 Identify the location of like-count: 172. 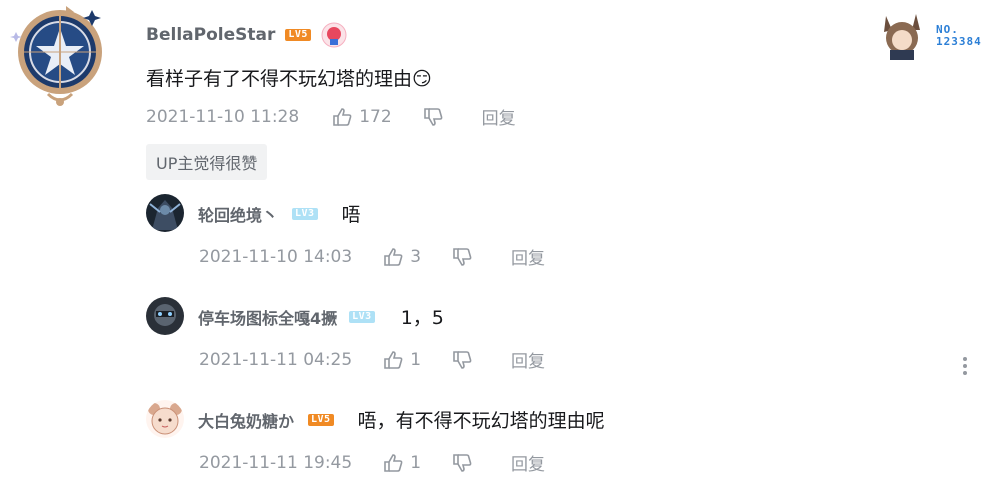
(375, 116).